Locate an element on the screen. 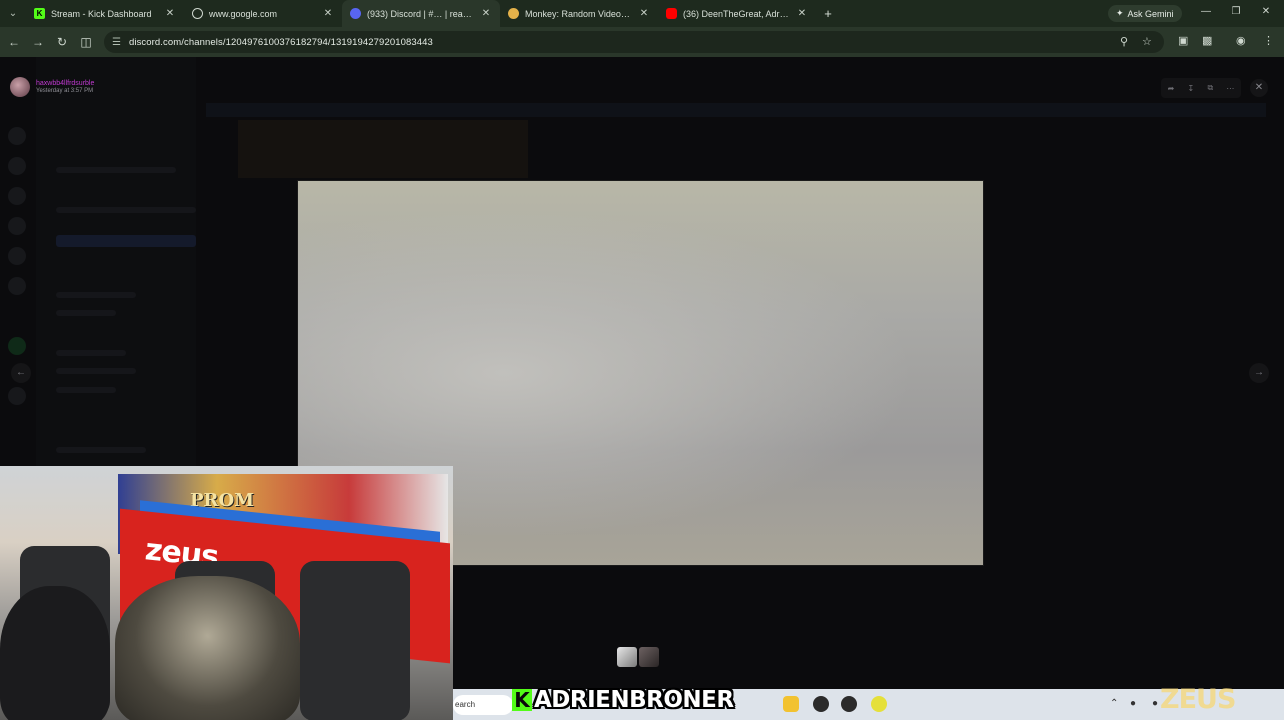 This screenshot has width=1284, height=720. message-timestamp: Yesterday at 3:57 PM is located at coordinates (65, 91).